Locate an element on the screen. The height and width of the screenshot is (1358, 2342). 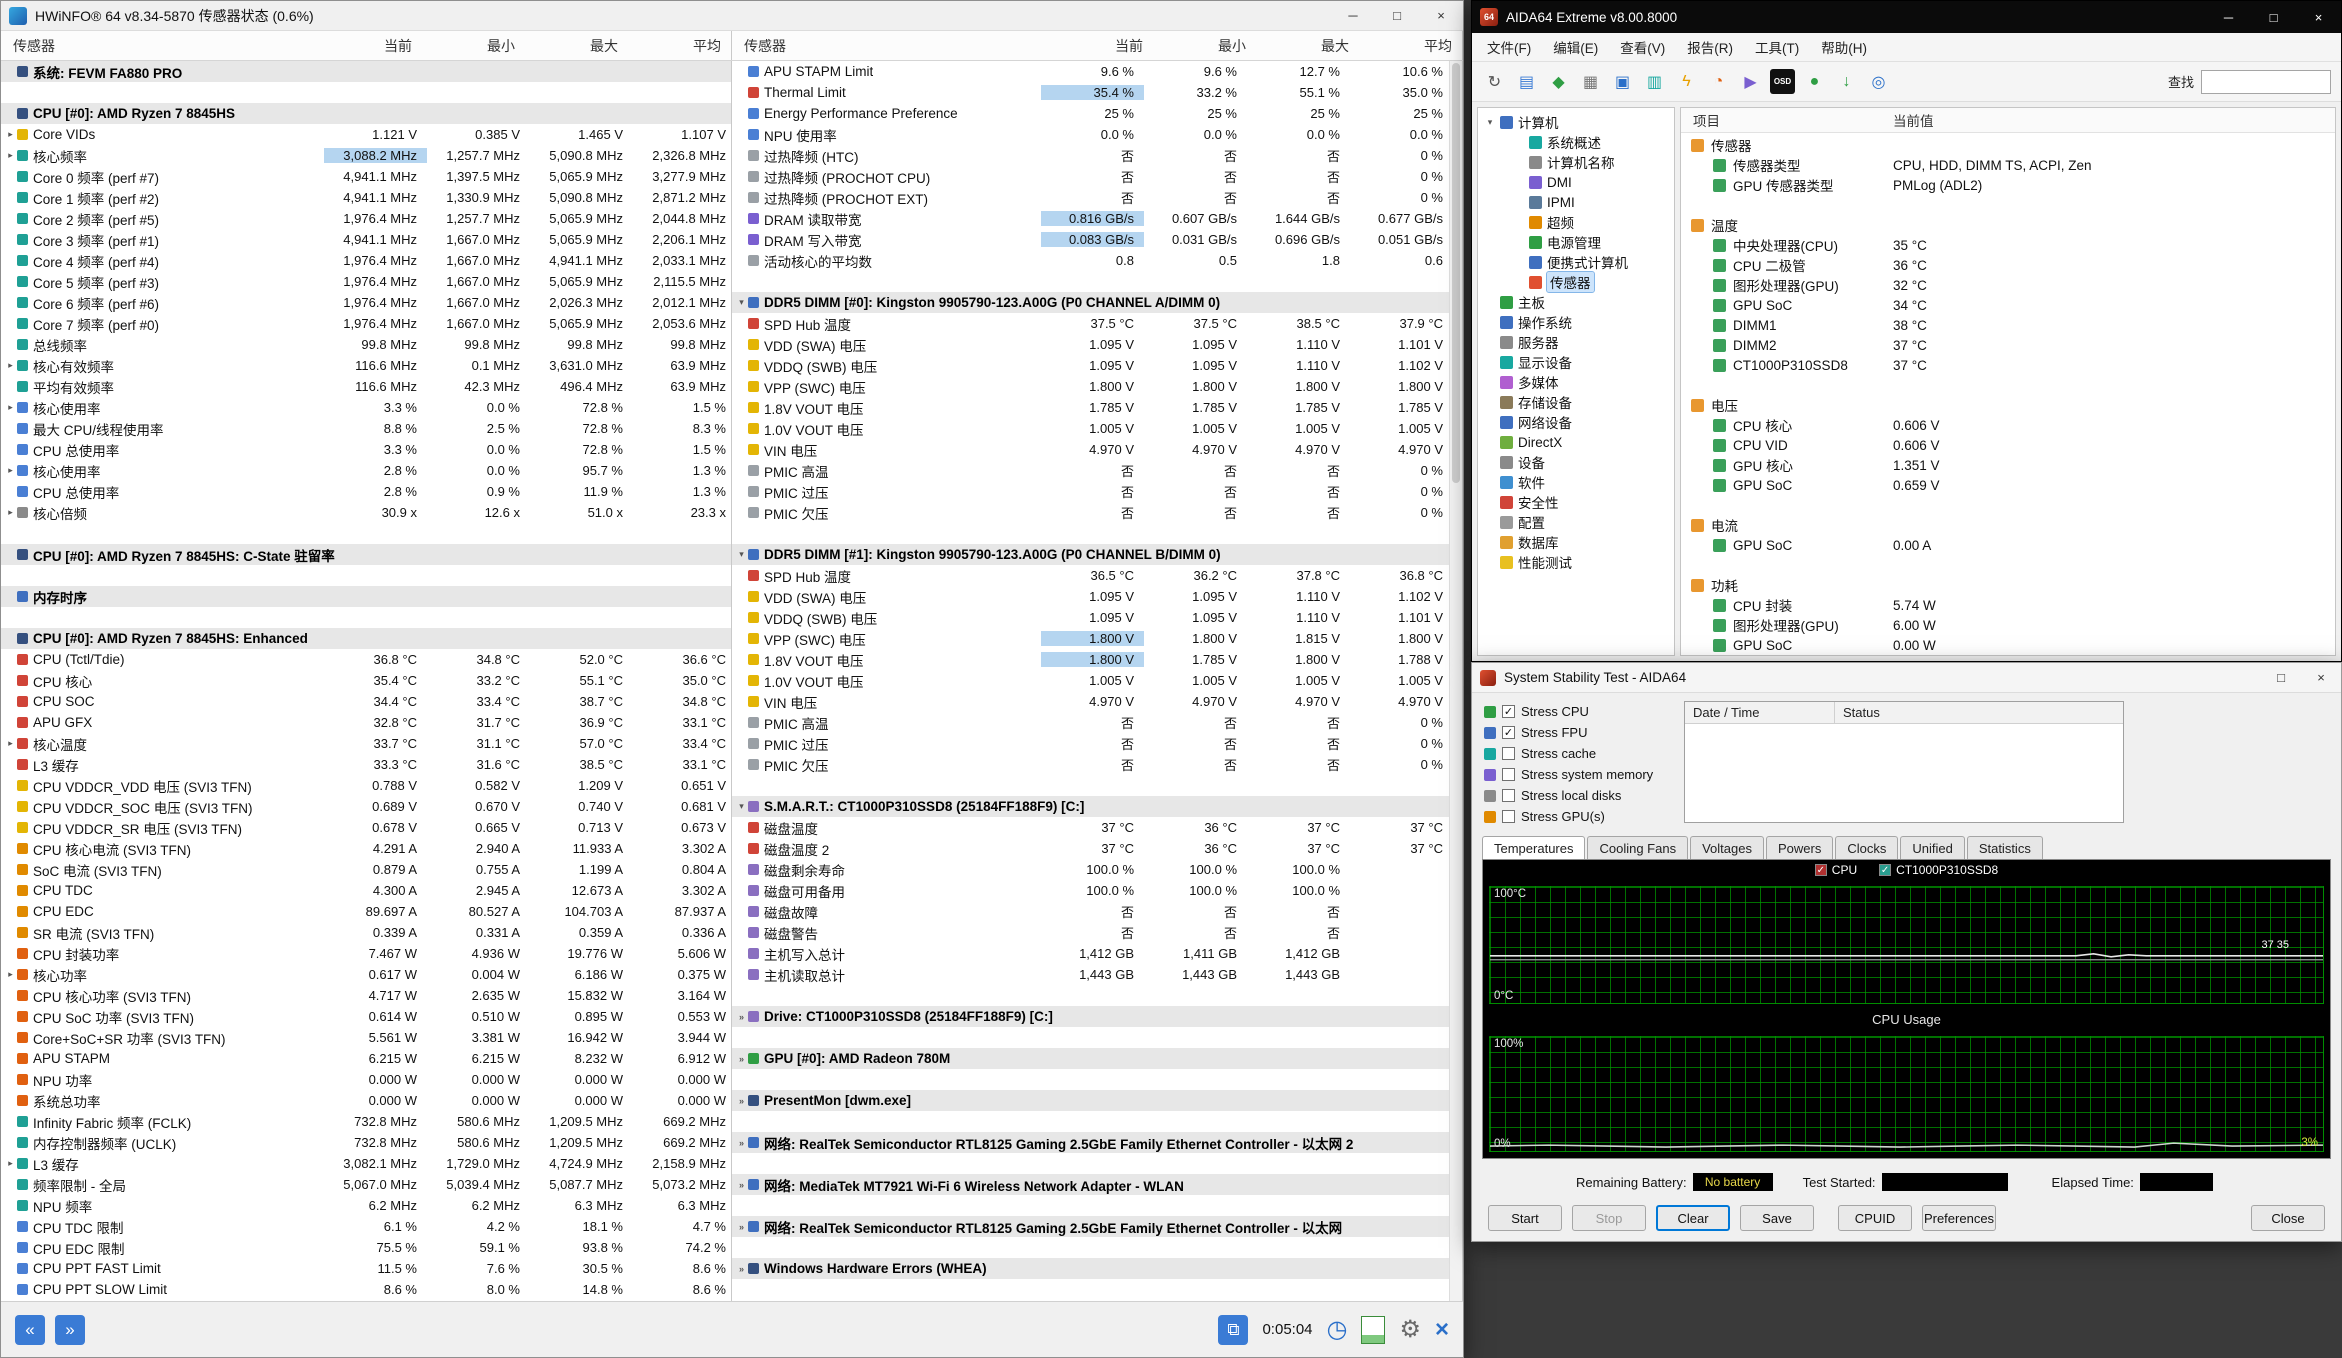
stress-memory-checkbox is located at coordinates (1508, 774).